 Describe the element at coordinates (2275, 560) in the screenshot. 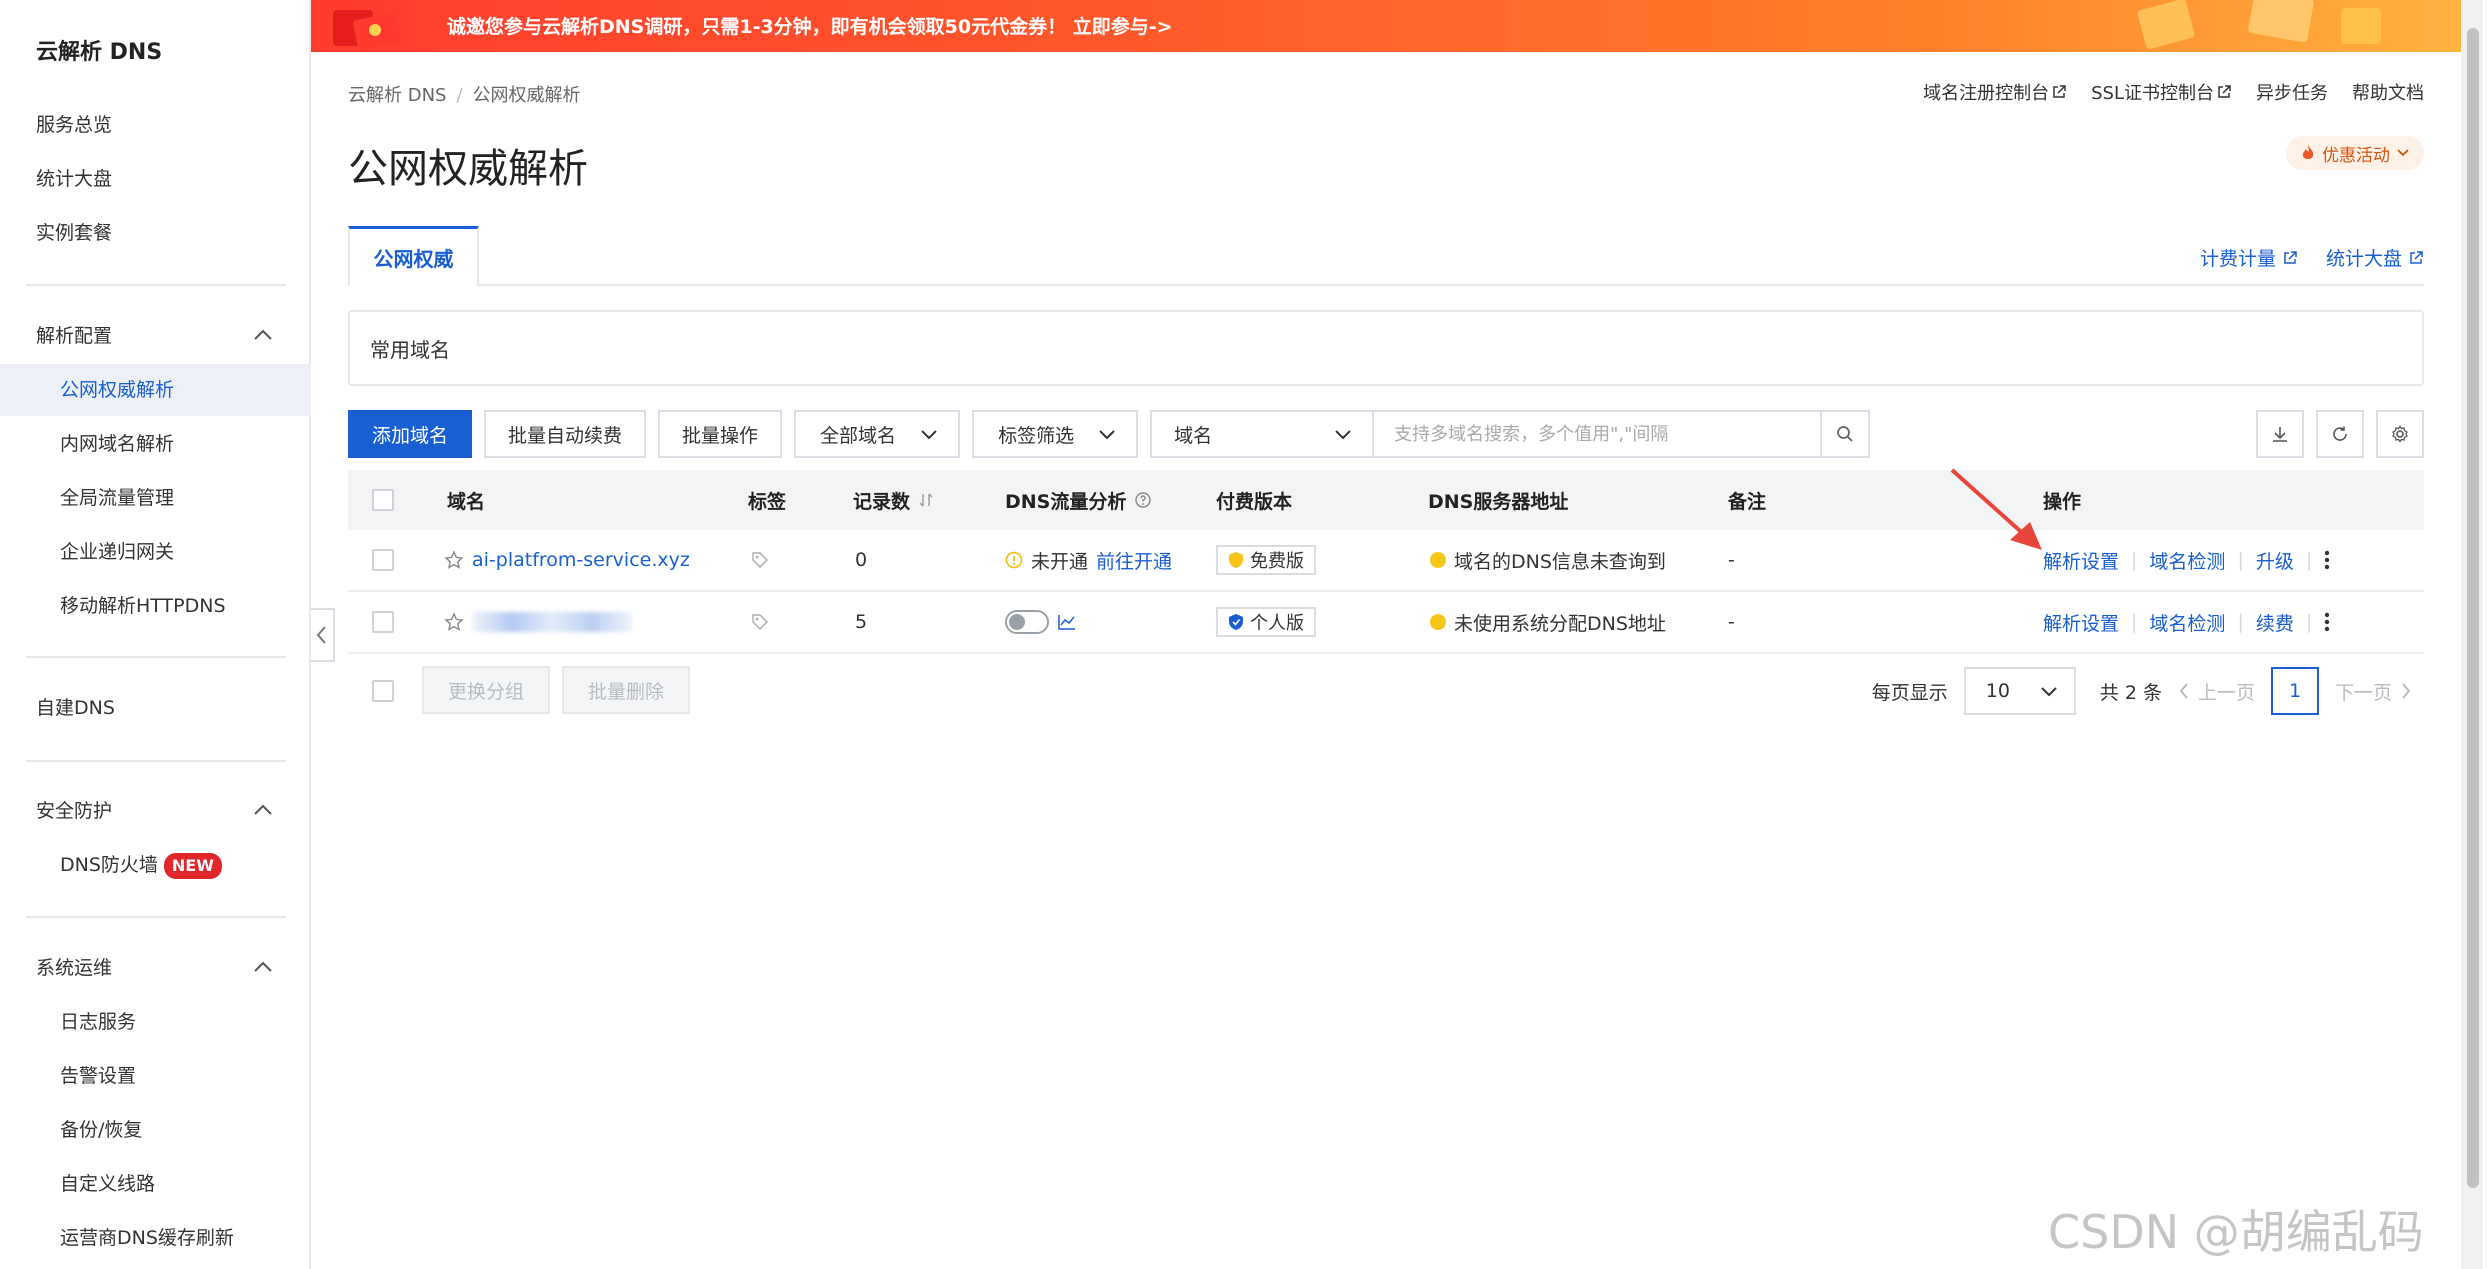

I see `upgrade-link: 升级` at that location.